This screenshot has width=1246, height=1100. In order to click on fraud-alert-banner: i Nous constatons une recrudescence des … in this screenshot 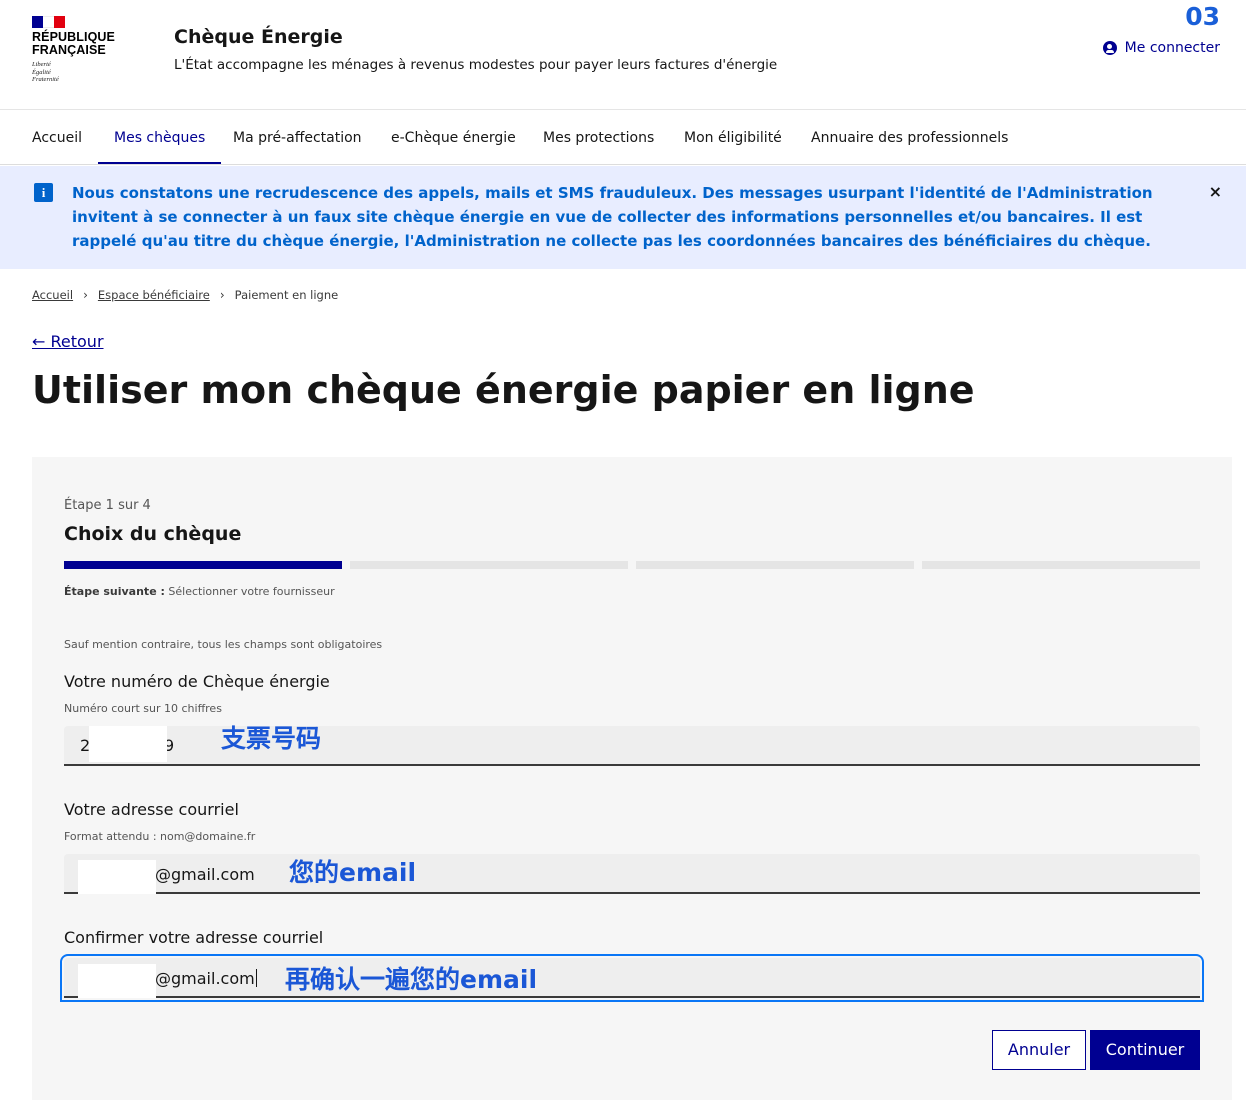, I will do `click(623, 217)`.